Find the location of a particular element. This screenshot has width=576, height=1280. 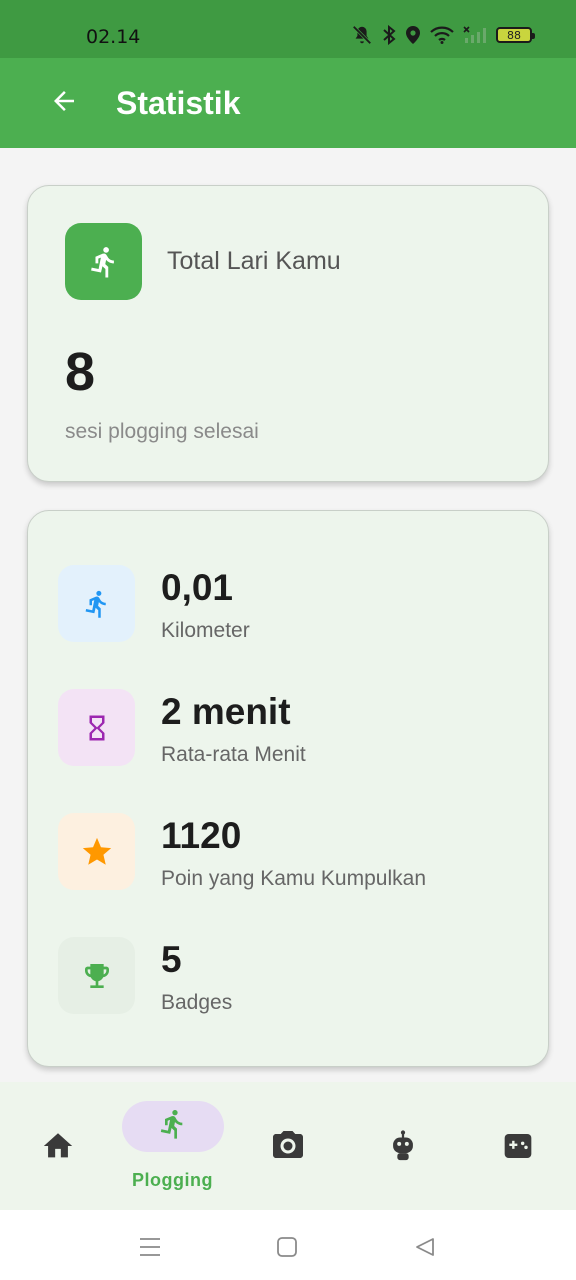

home-square-icon is located at coordinates (287, 1247).